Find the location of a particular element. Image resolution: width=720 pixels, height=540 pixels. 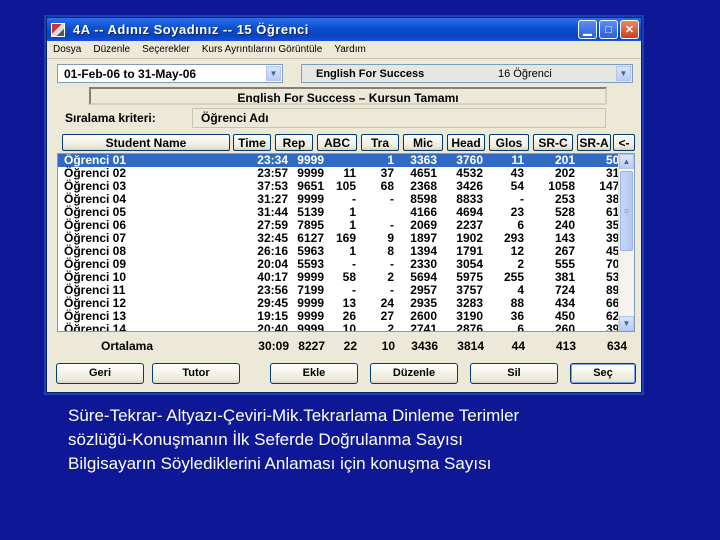

column-header-rep: Rep is located at coordinates (294, 142).